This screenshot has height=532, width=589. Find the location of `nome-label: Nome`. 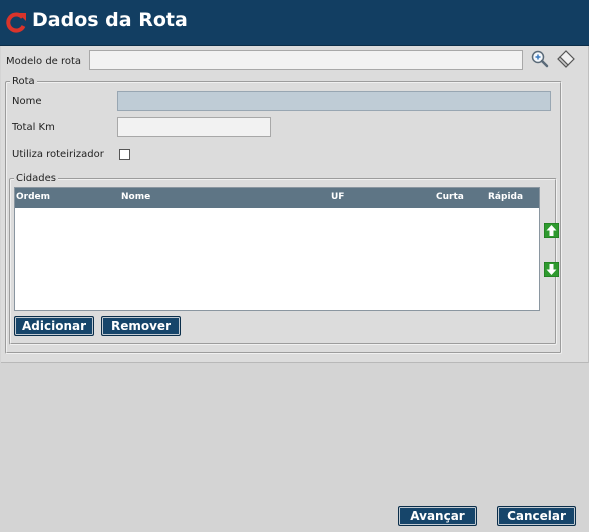

nome-label: Nome is located at coordinates (27, 101).